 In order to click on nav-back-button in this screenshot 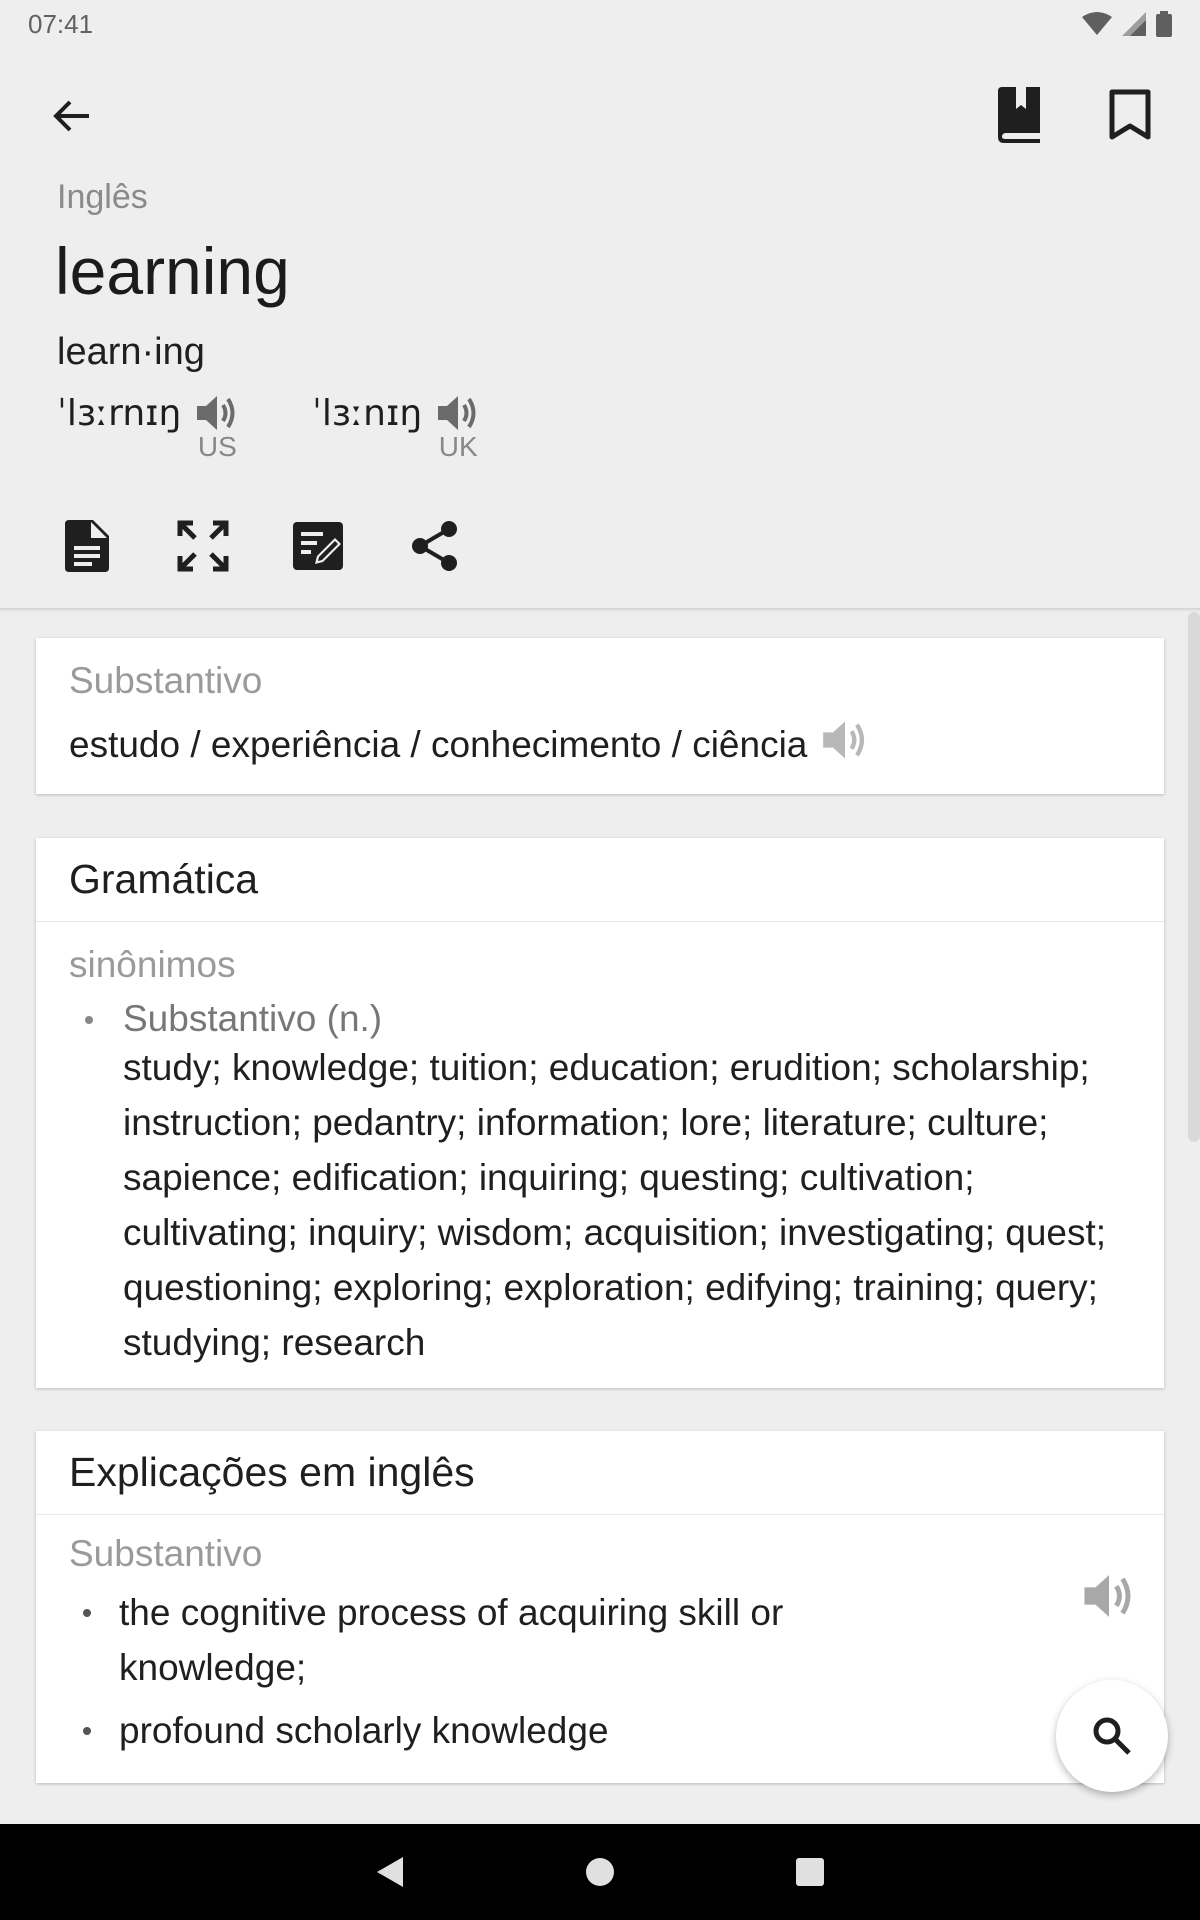, I will do `click(390, 1872)`.